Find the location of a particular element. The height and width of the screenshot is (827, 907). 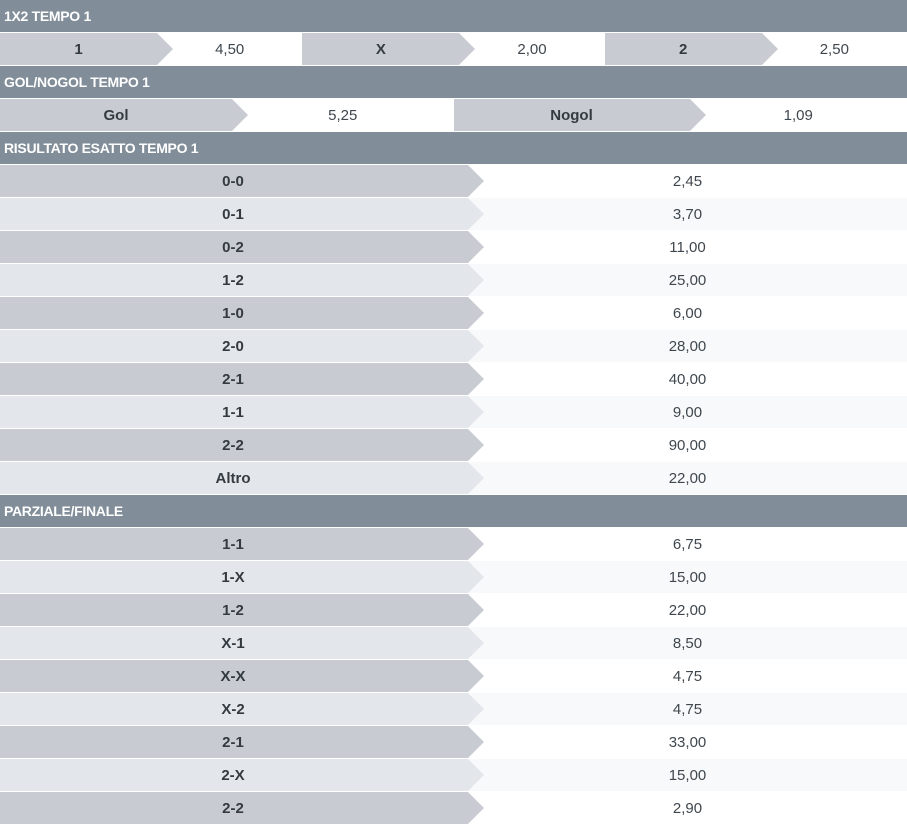

table-row: 1-2 25,00 is located at coordinates (453, 280).